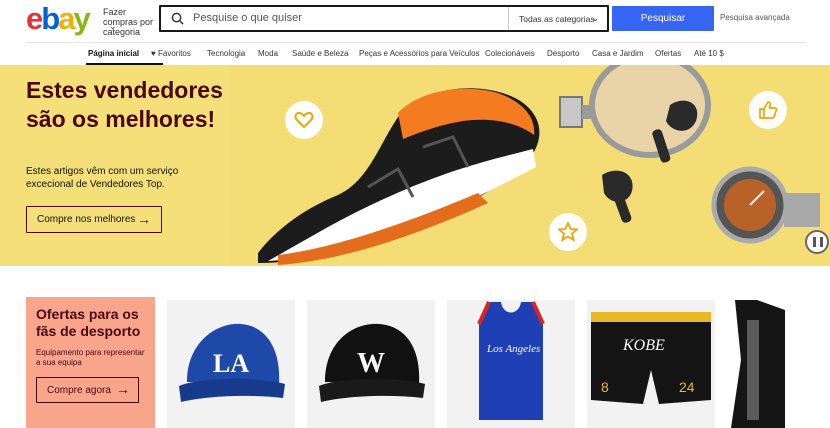 Image resolution: width=830 pixels, height=428 pixels. Describe the element at coordinates (177, 18) in the screenshot. I see `search-icon` at that location.